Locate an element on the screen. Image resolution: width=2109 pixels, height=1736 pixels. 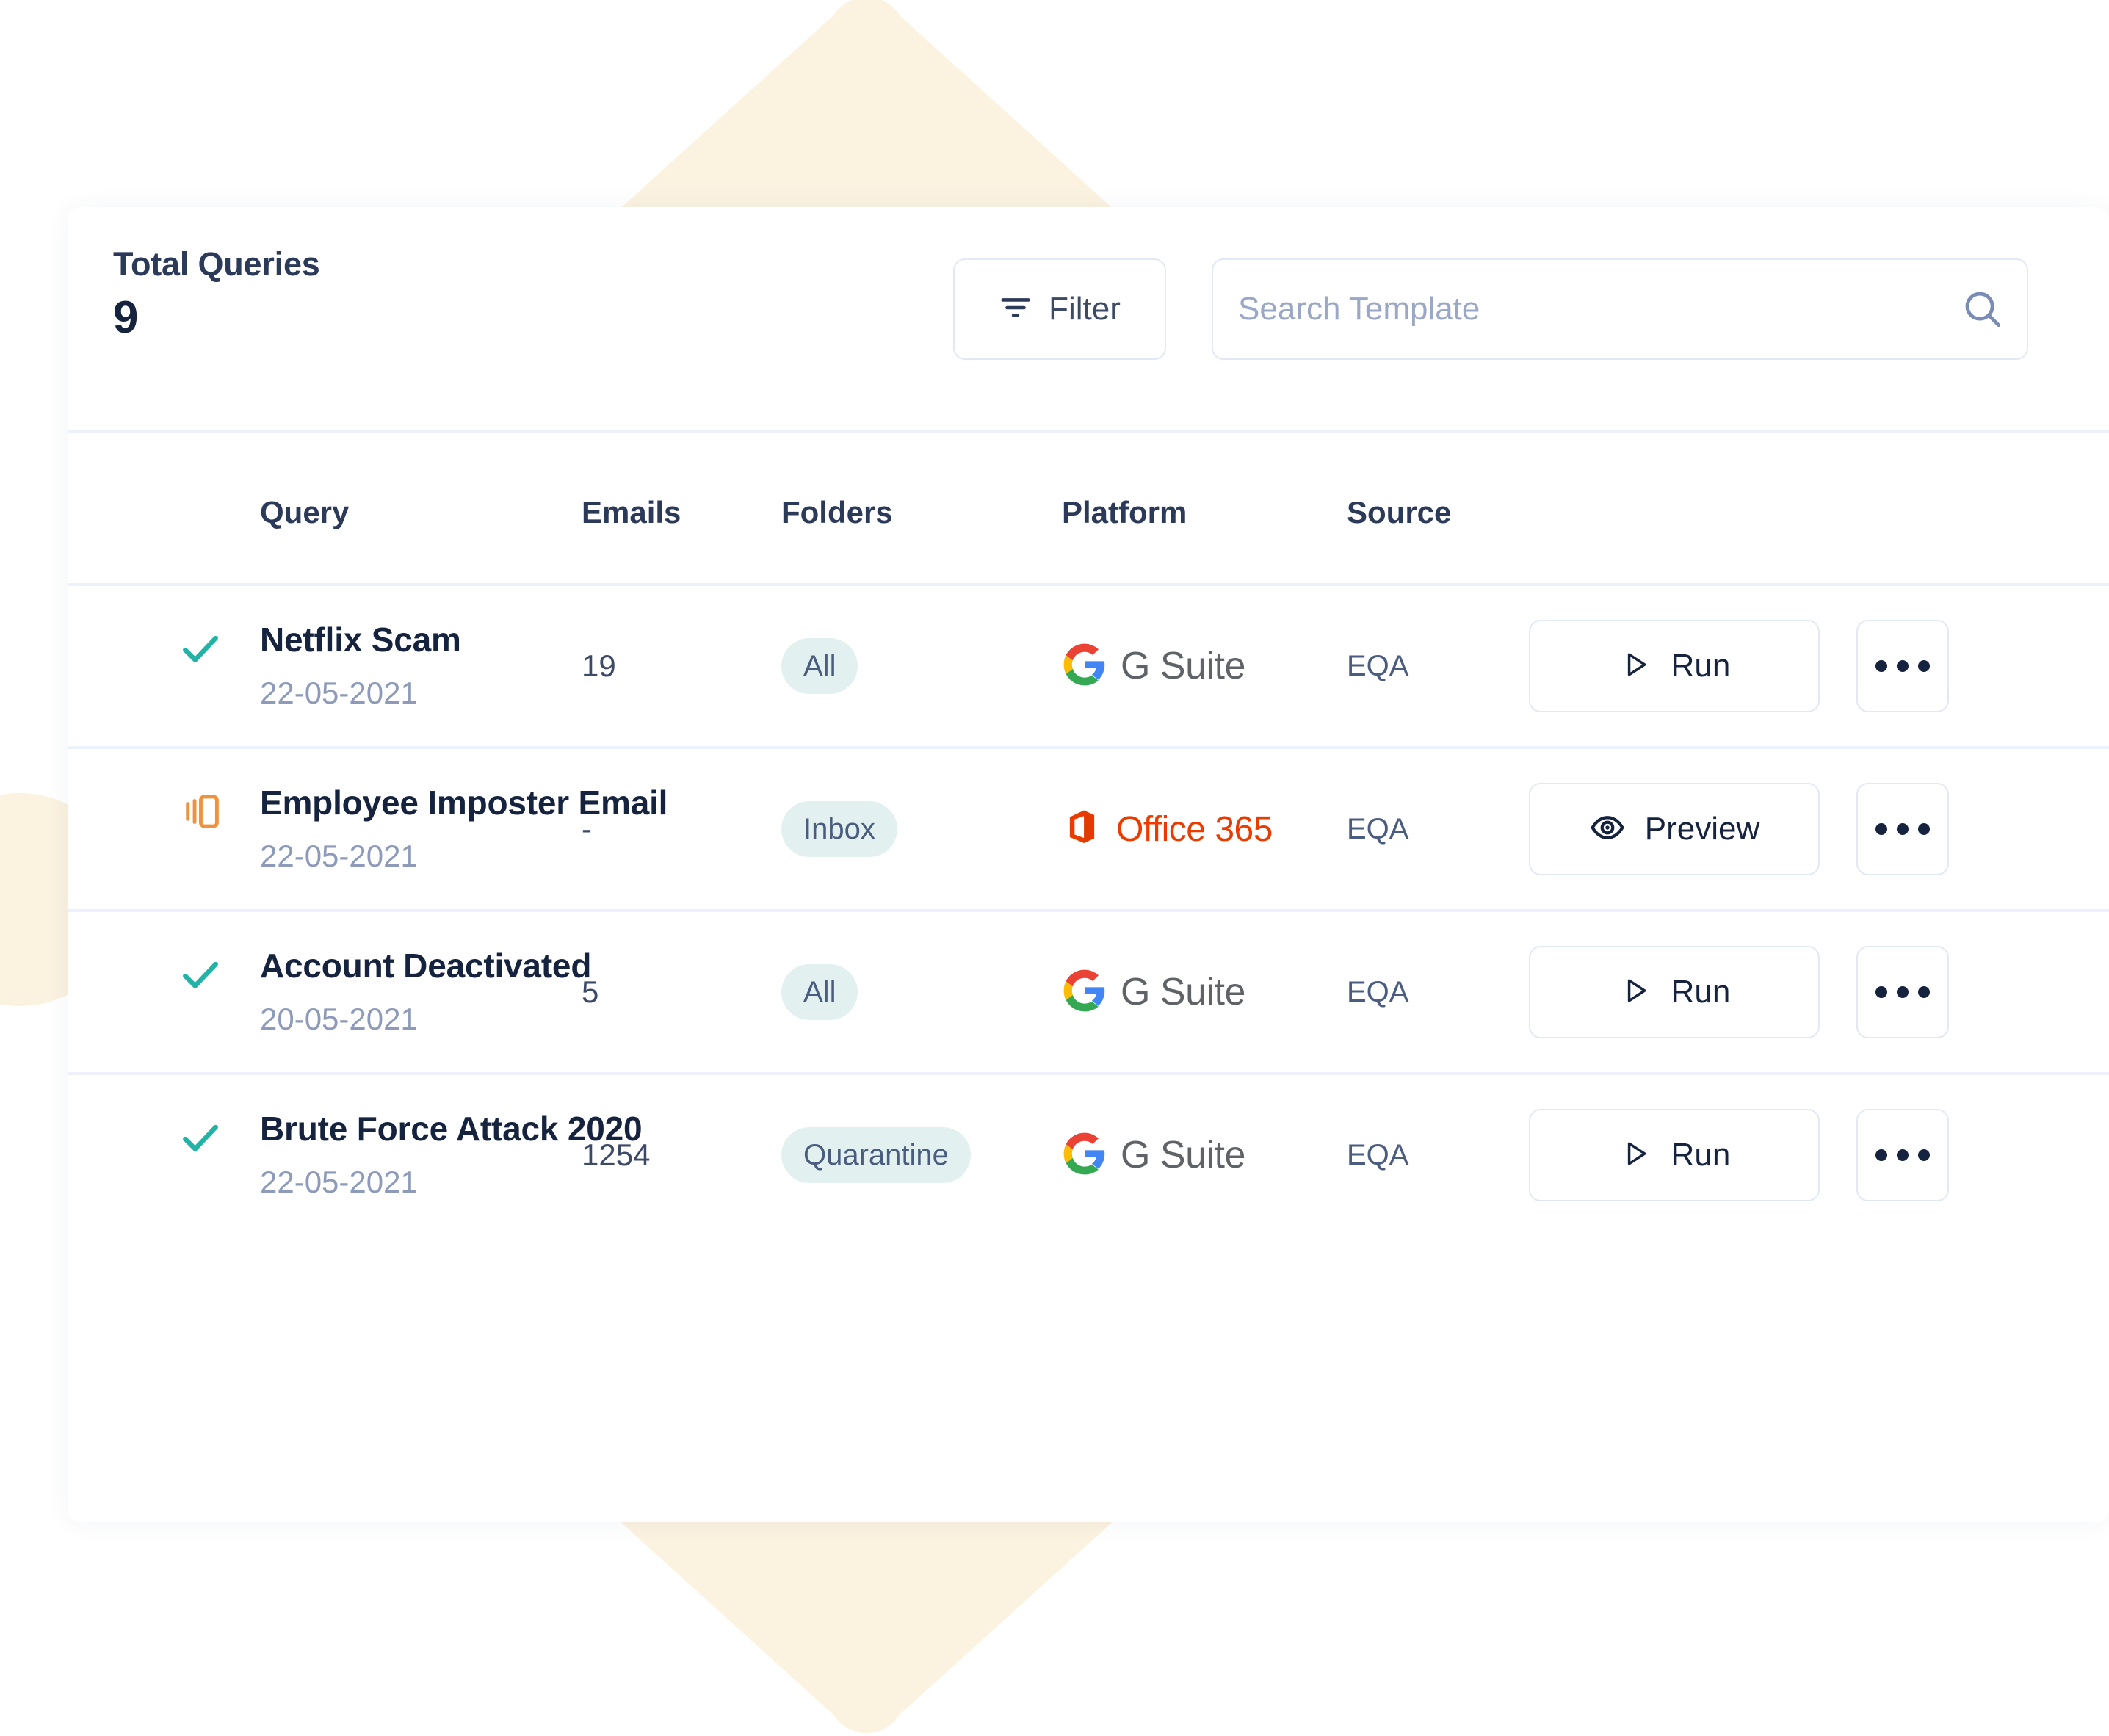
cell-emails: 19 is located at coordinates (681, 666).